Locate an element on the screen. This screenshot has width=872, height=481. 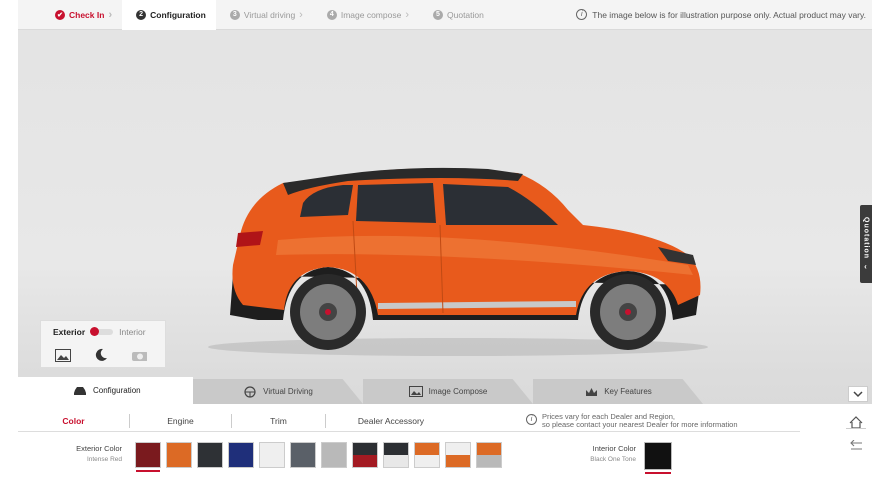
exterior-color-label: Exterior Color is located at coordinates (99, 448).